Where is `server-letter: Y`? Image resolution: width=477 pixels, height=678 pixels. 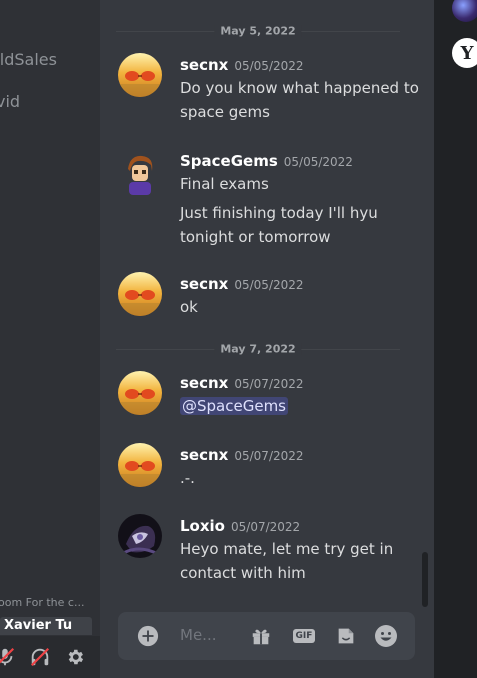
server-letter: Y is located at coordinates (467, 53).